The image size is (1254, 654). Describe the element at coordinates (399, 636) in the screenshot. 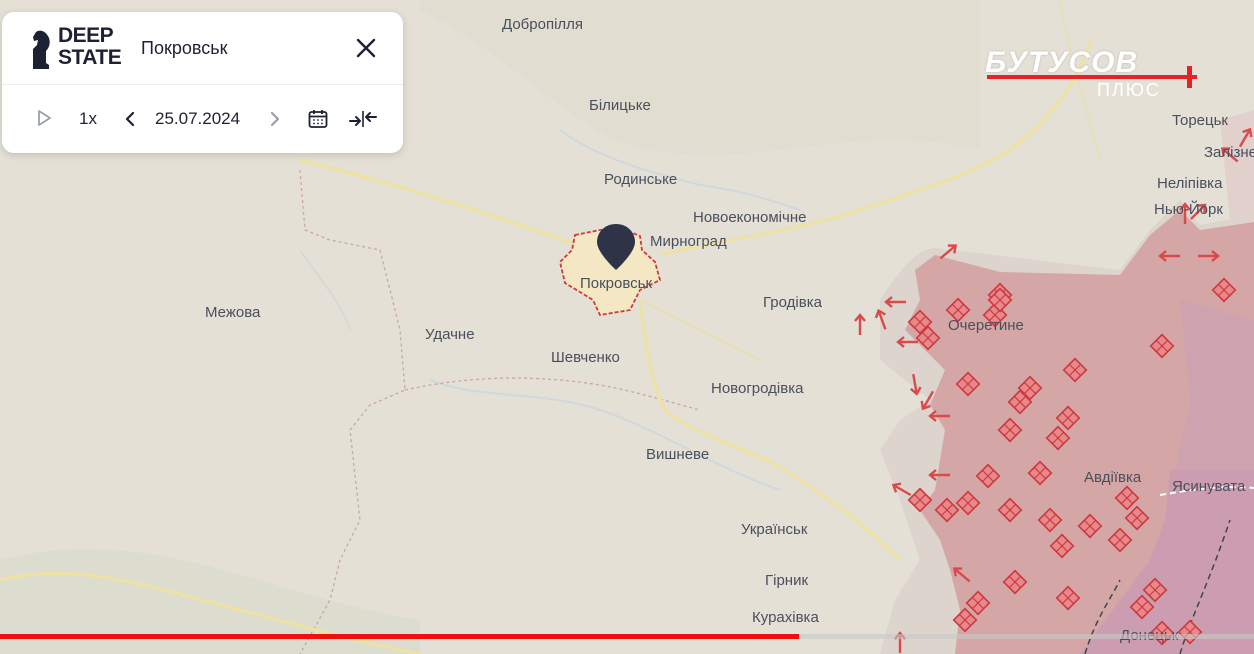

I see `video-progress-fill` at that location.